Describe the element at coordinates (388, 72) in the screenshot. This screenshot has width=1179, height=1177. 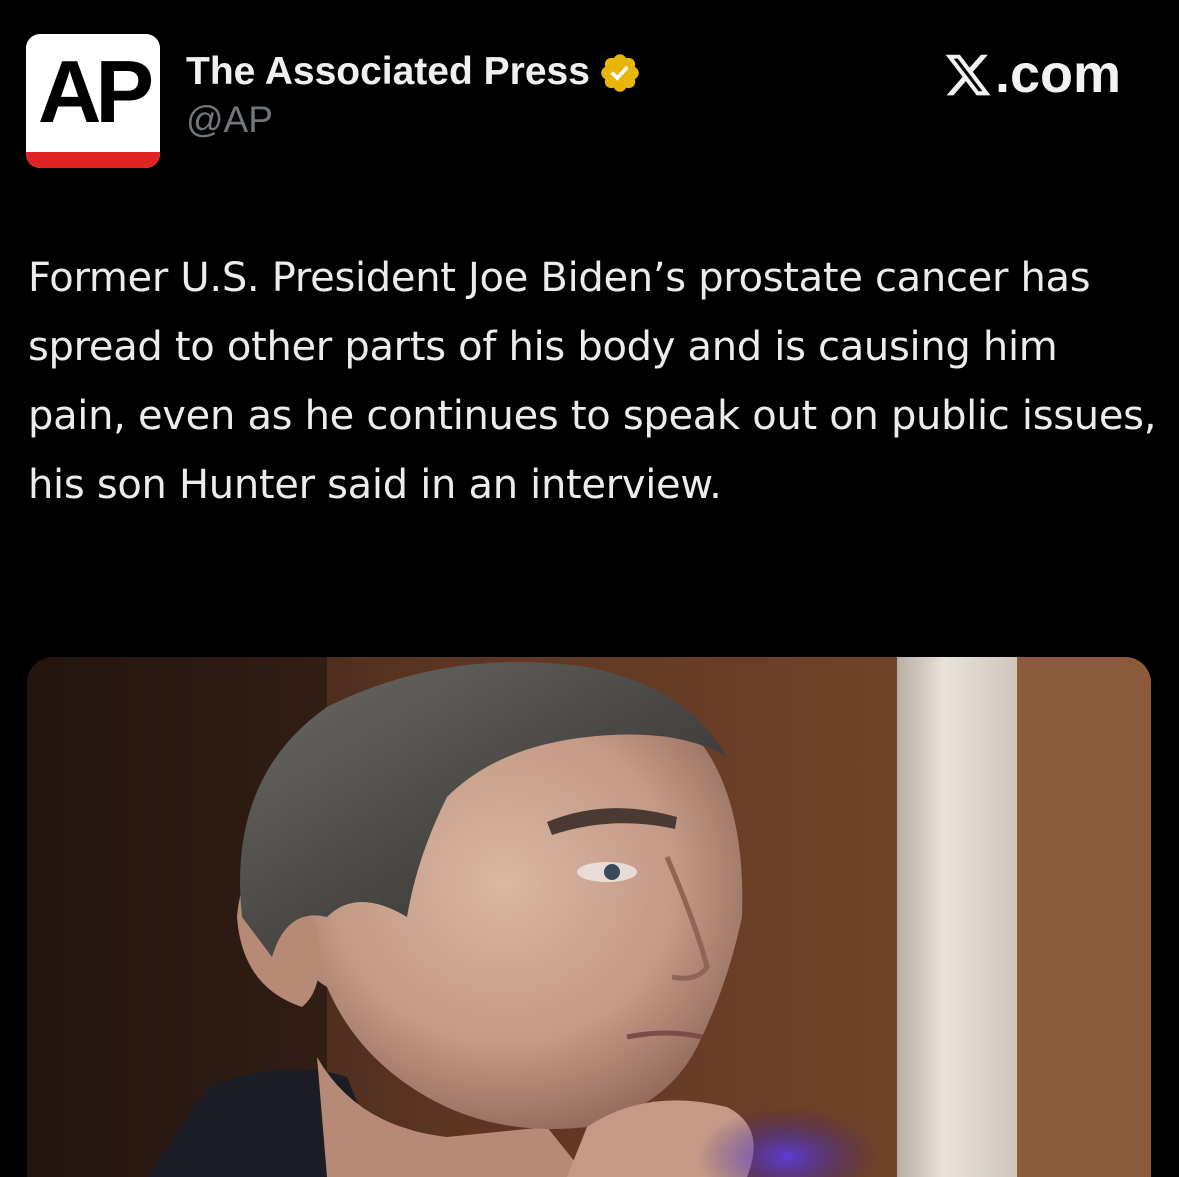
I see `author-display-name: The Associated Press` at that location.